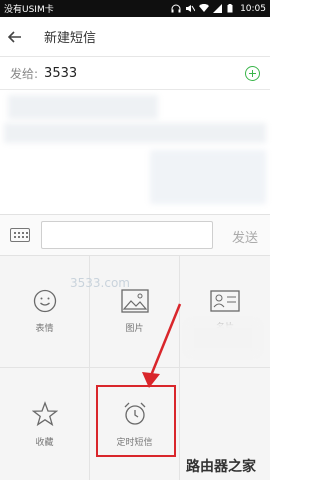 This screenshot has width=320, height=480. What do you see at coordinates (253, 8) in the screenshot?
I see `status-time: 10:05` at bounding box center [253, 8].